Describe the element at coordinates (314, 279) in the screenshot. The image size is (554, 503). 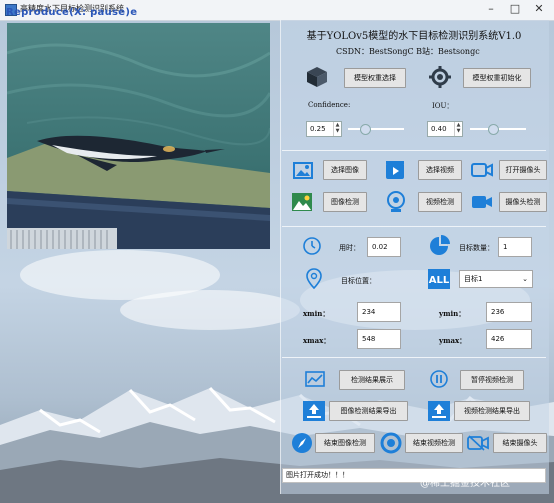
I see `location-pin-icon` at that location.